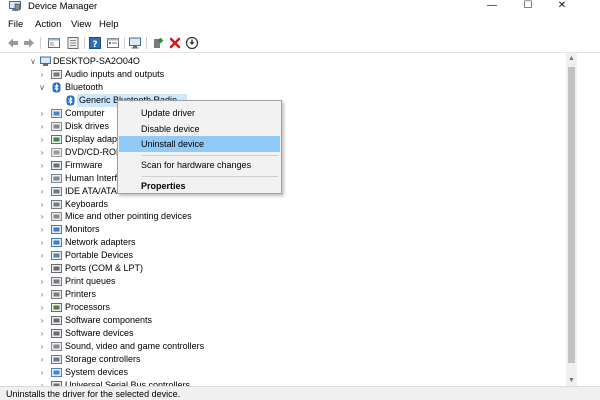 This screenshot has width=600, height=400. I want to click on menu-help: Help, so click(109, 24).